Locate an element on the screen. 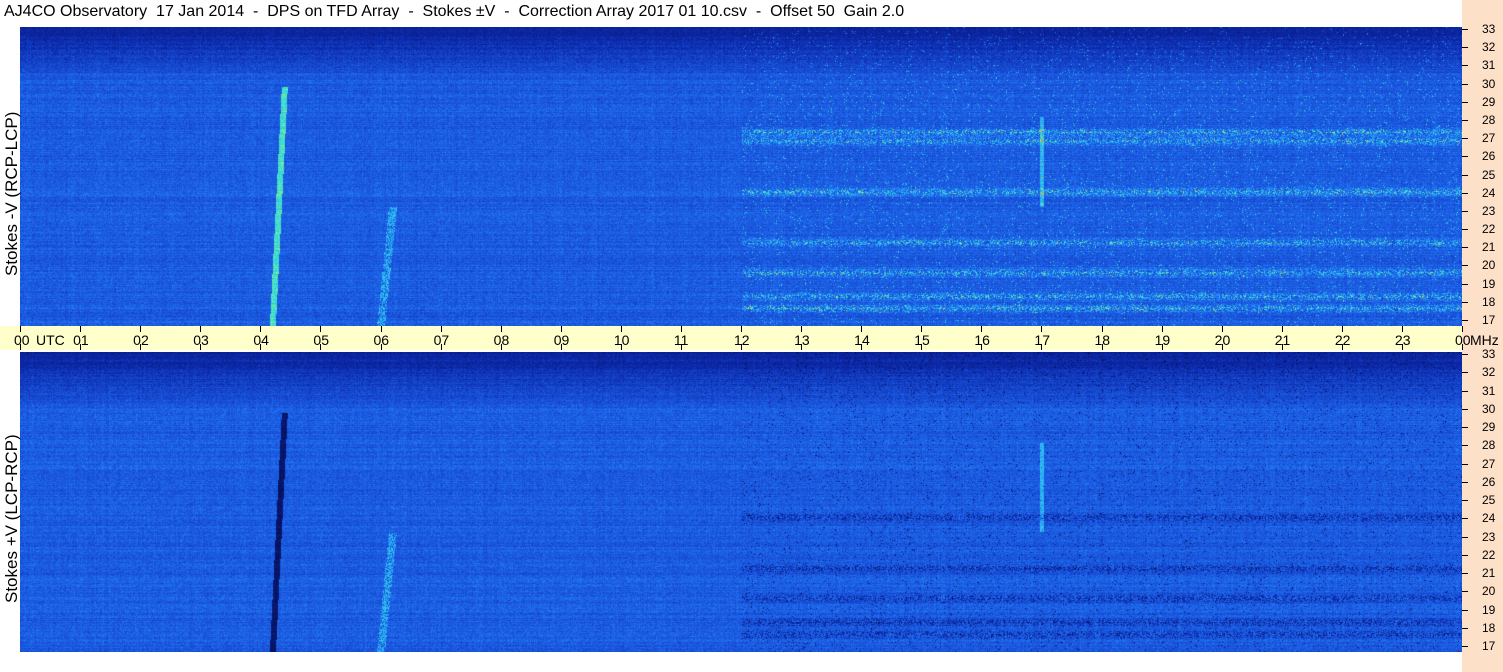 The height and width of the screenshot is (672, 1503). mhz-unit-label: MHz is located at coordinates (1484, 340).